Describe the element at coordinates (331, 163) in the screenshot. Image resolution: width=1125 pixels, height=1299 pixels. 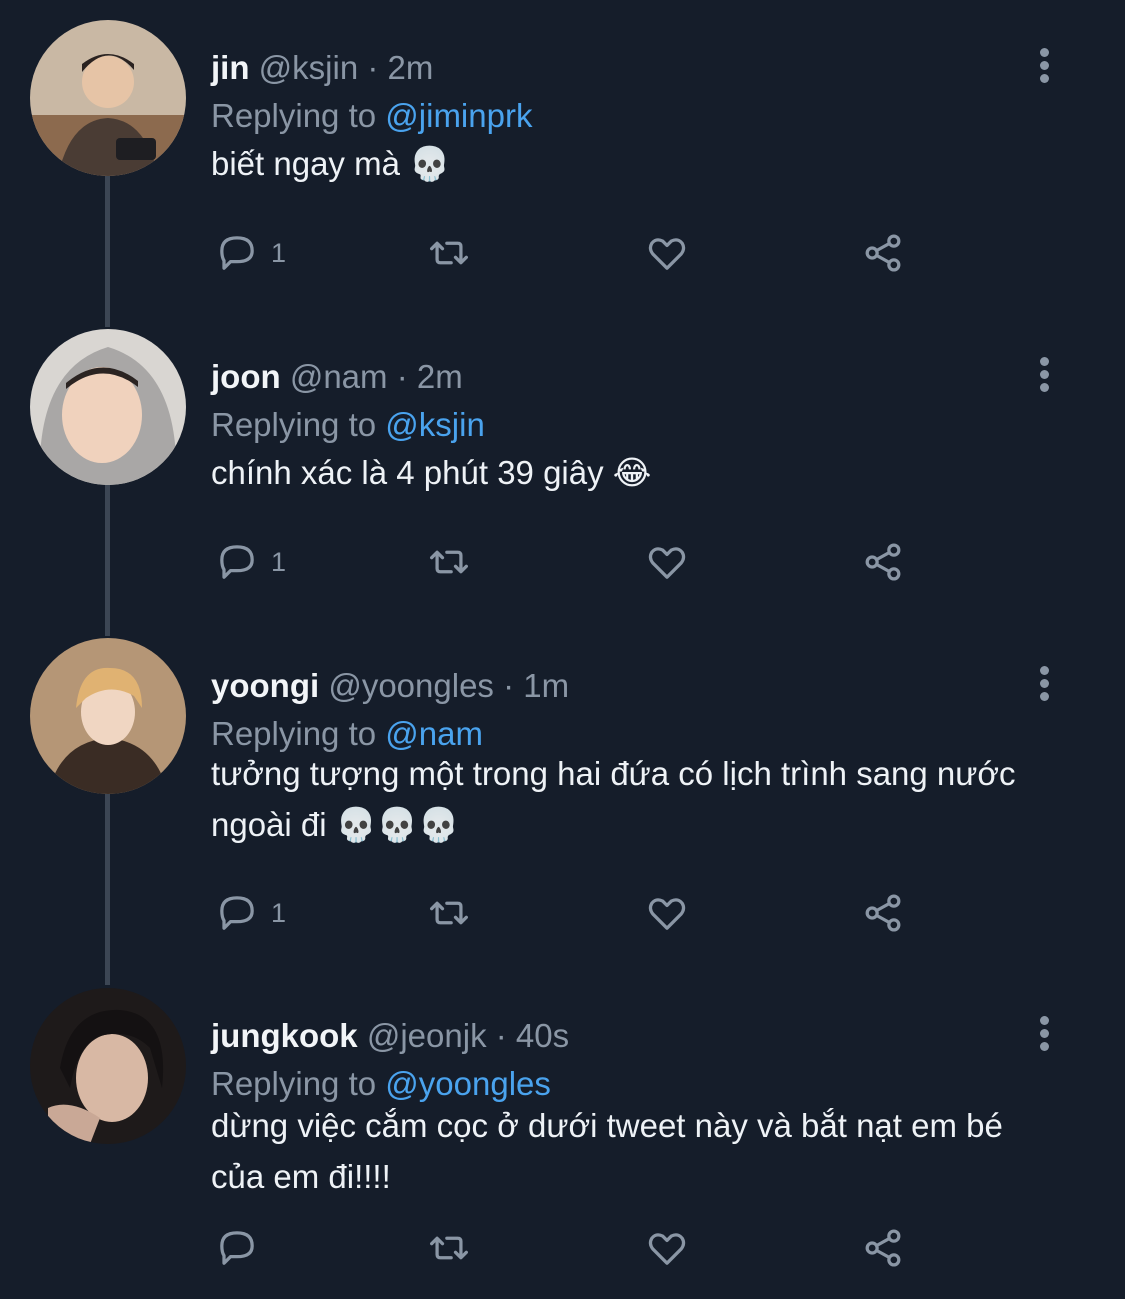
I see `tweet-text: biết ngay mà 💀` at that location.